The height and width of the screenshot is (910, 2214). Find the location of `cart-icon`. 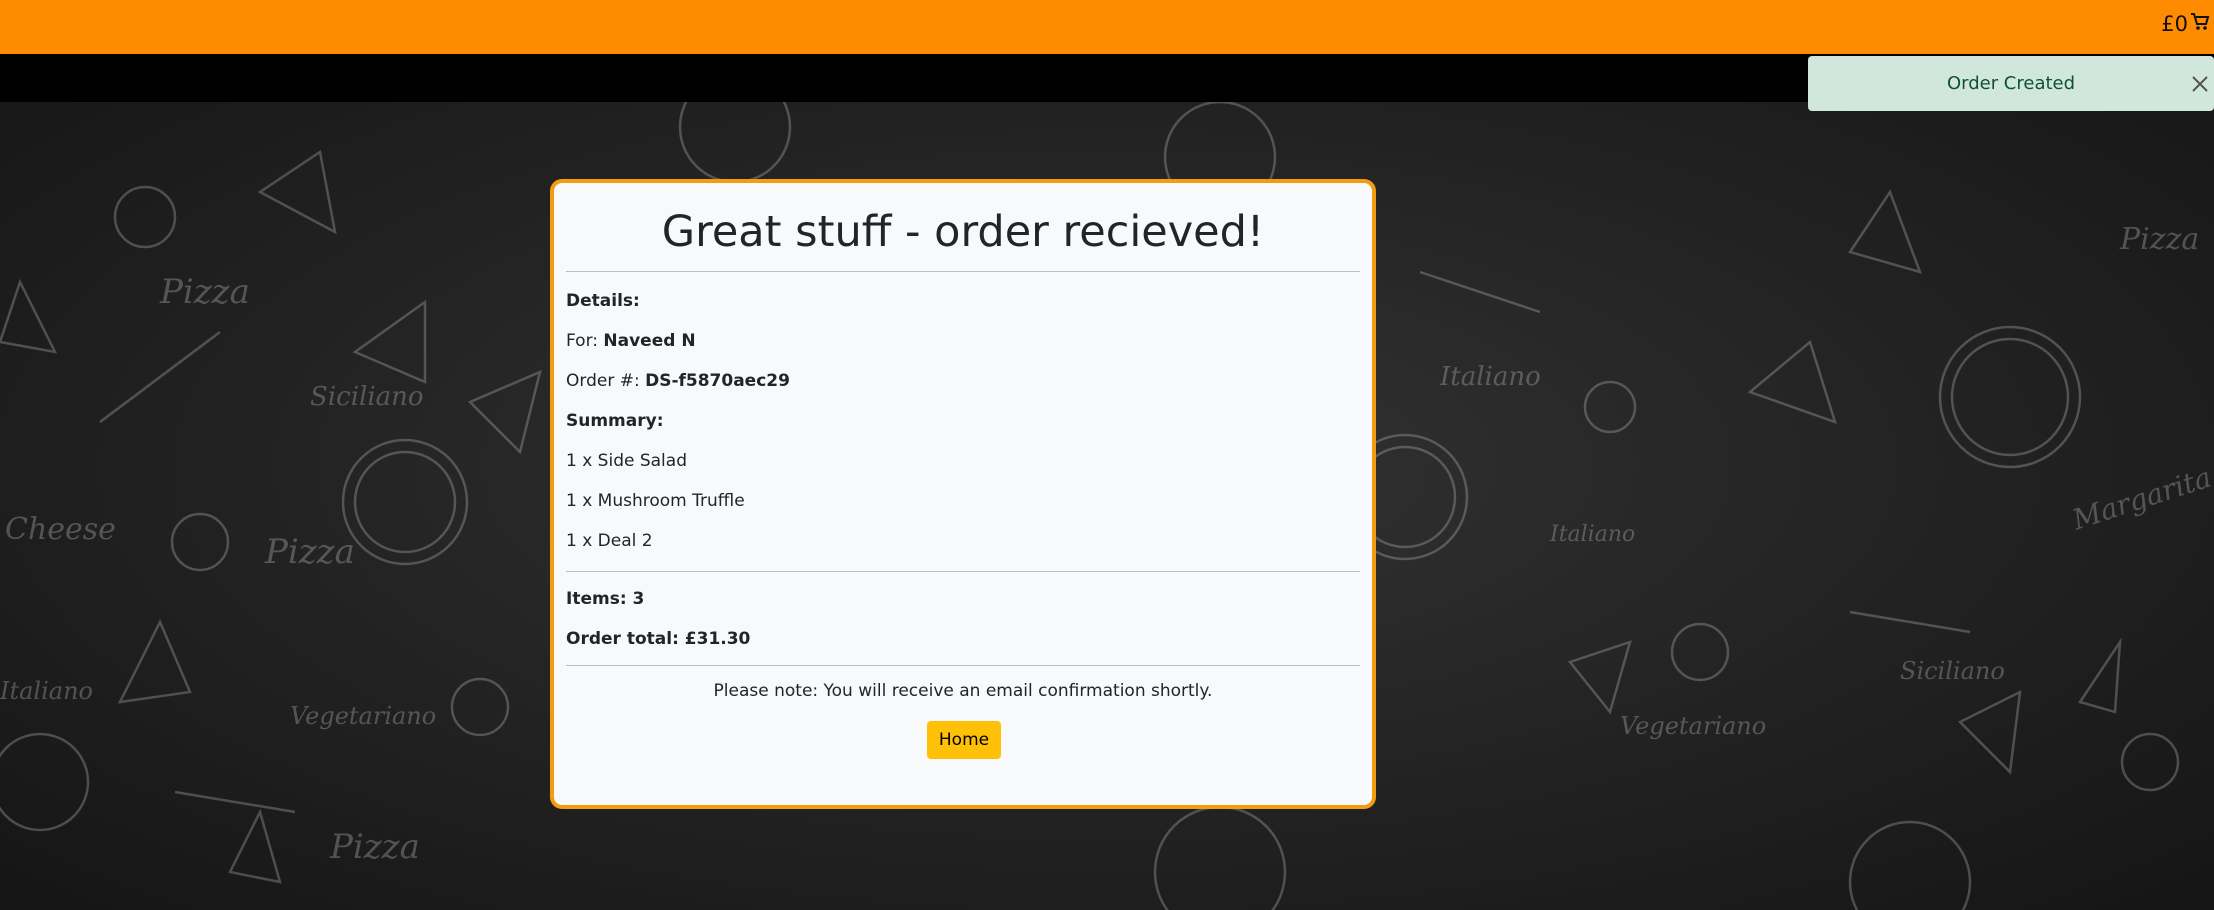

cart-icon is located at coordinates (2200, 24).